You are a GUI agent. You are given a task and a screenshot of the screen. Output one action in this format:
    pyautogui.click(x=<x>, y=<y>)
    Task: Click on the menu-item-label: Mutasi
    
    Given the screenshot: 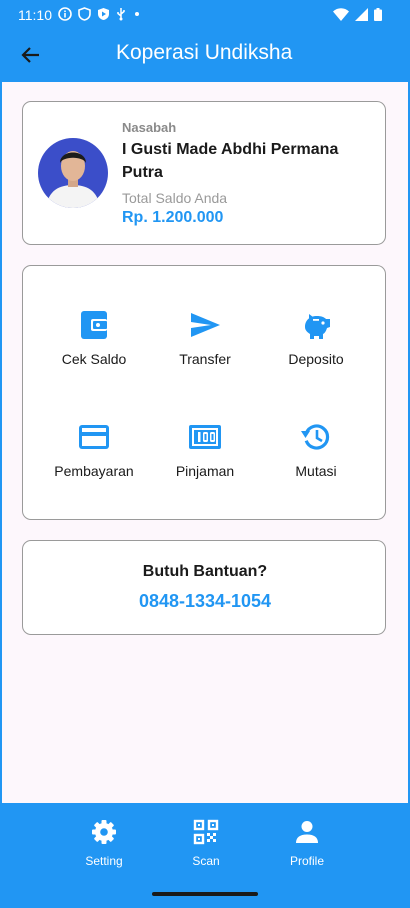 What is the action you would take?
    pyautogui.click(x=316, y=471)
    